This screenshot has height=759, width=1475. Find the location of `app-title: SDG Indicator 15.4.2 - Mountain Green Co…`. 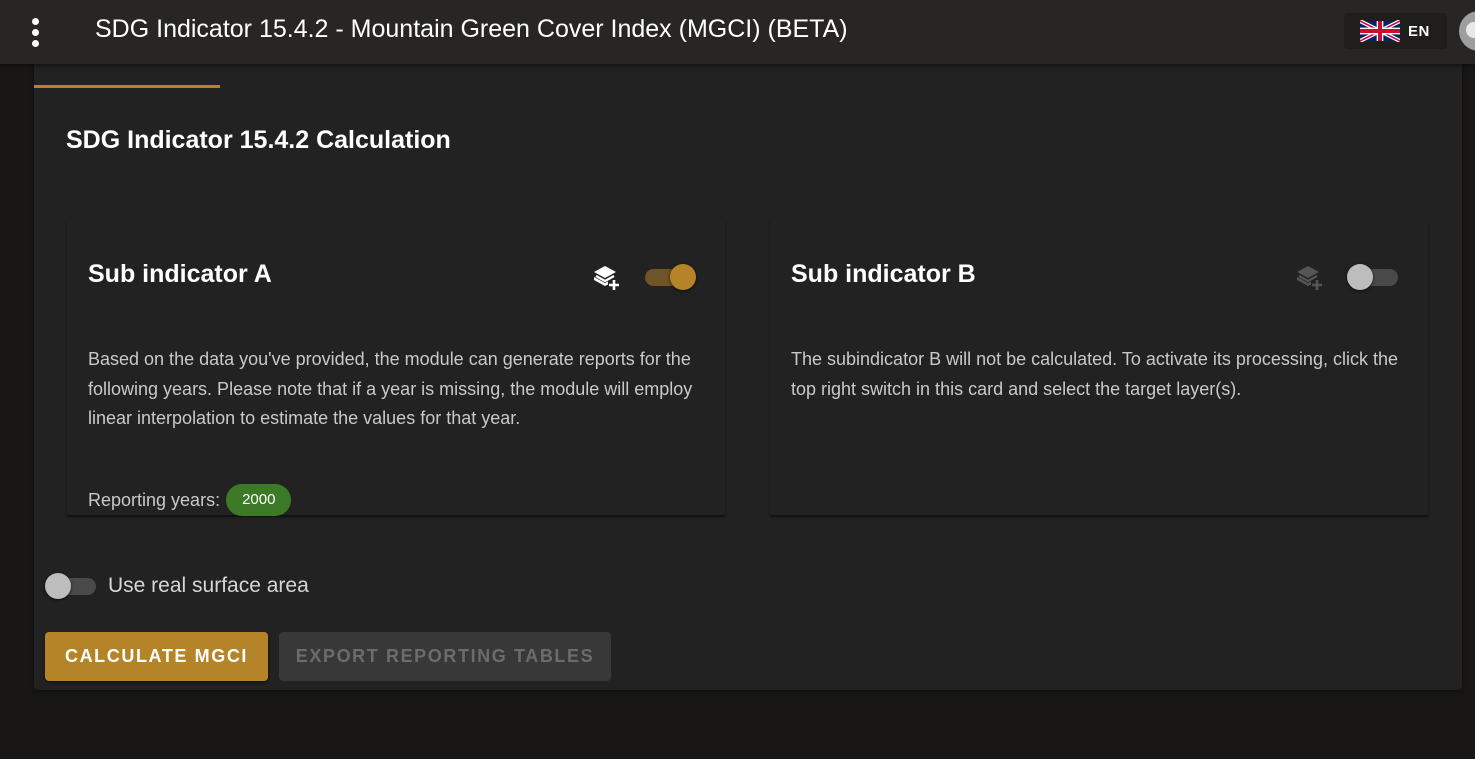

app-title: SDG Indicator 15.4.2 - Mountain Green Co… is located at coordinates (471, 29).